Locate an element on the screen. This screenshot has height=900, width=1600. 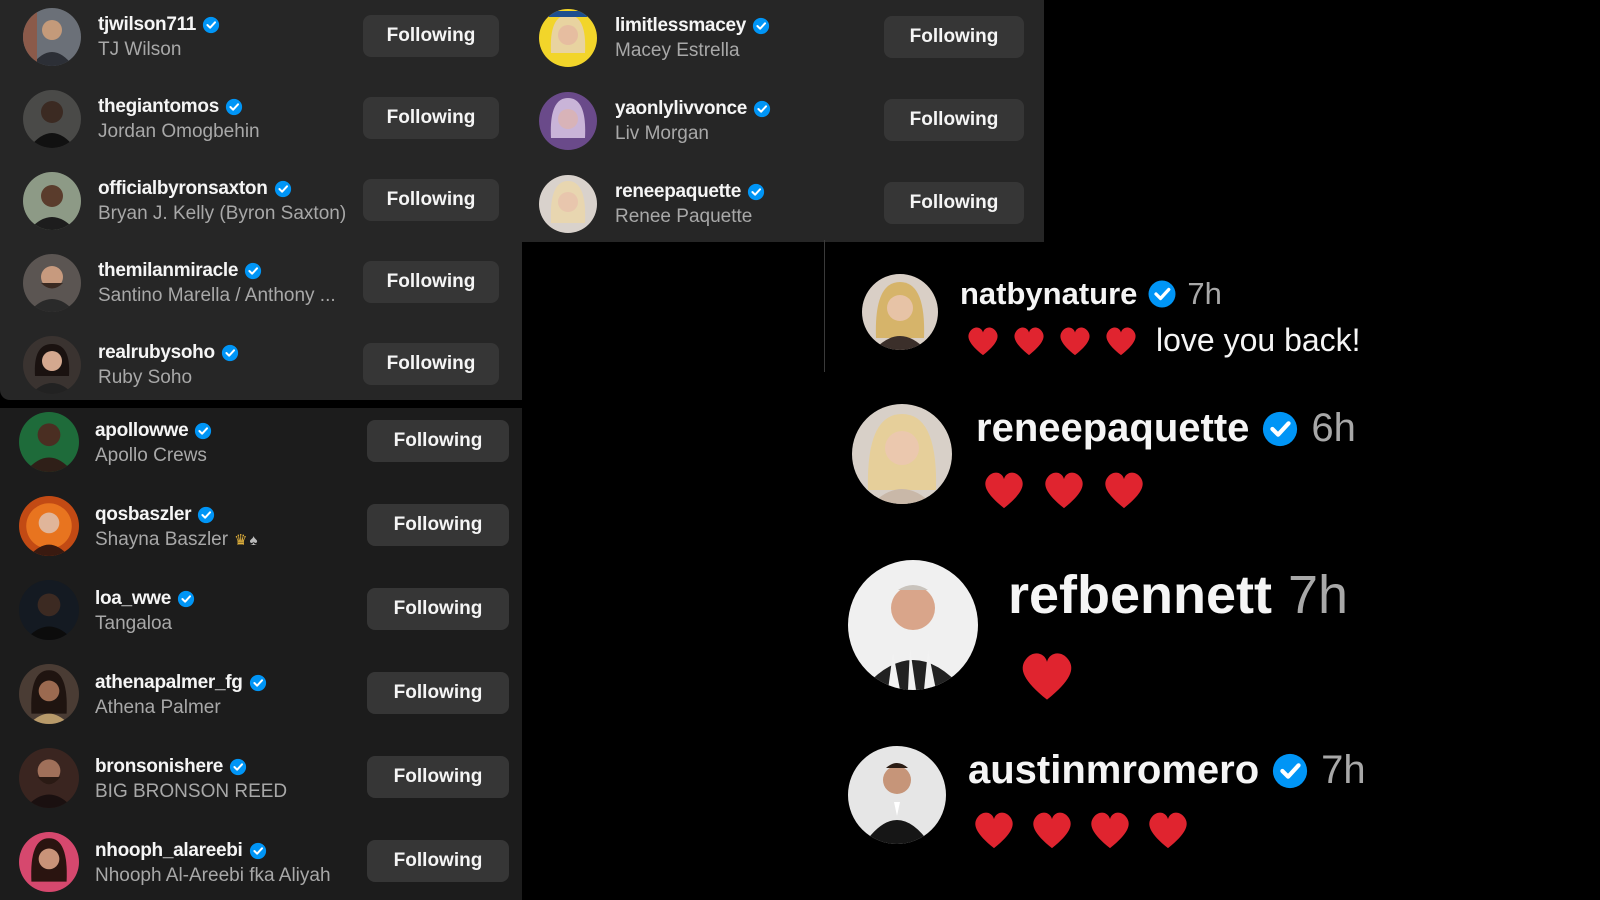
username: themilanmiracle is located at coordinates (168, 271).